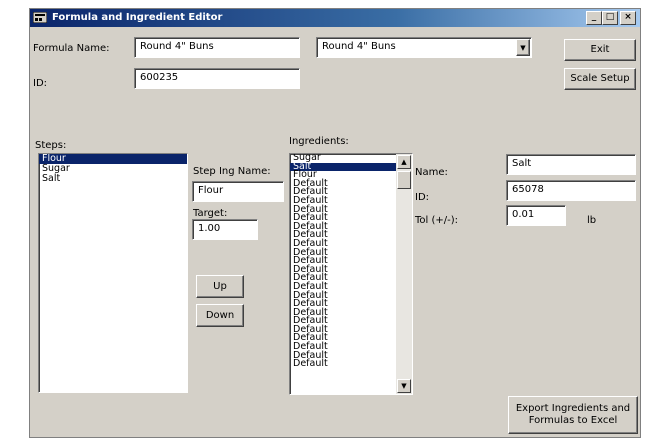 Image resolution: width=650 pixels, height=442 pixels. I want to click on step-list-item: Sugar, so click(113, 169).